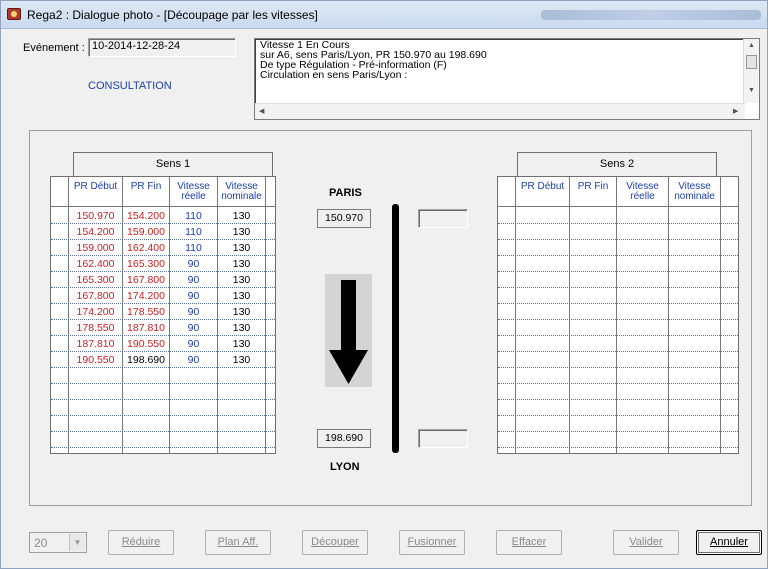 This screenshot has width=768, height=569. Describe the element at coordinates (130, 86) in the screenshot. I see `consultation-mode-label: CONSULTATION` at that location.